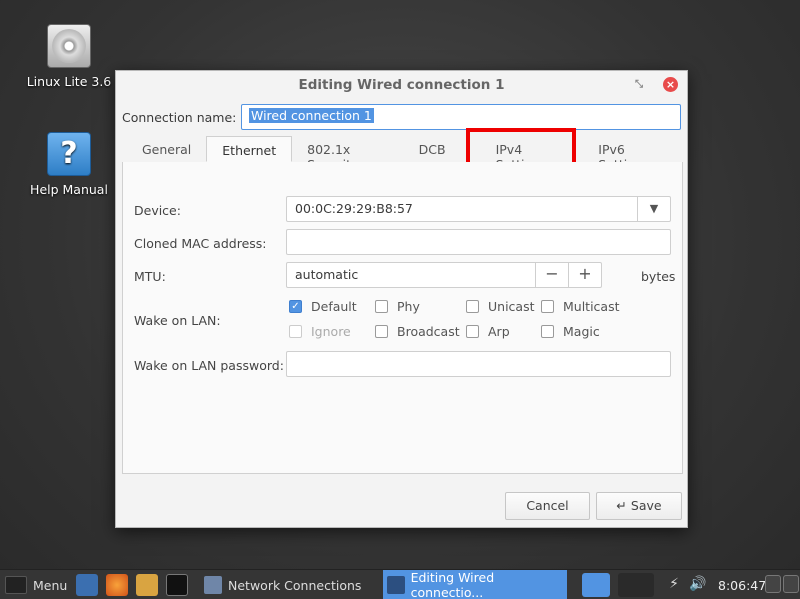 This screenshot has width=800, height=599. I want to click on firefox-icon, so click(117, 585).